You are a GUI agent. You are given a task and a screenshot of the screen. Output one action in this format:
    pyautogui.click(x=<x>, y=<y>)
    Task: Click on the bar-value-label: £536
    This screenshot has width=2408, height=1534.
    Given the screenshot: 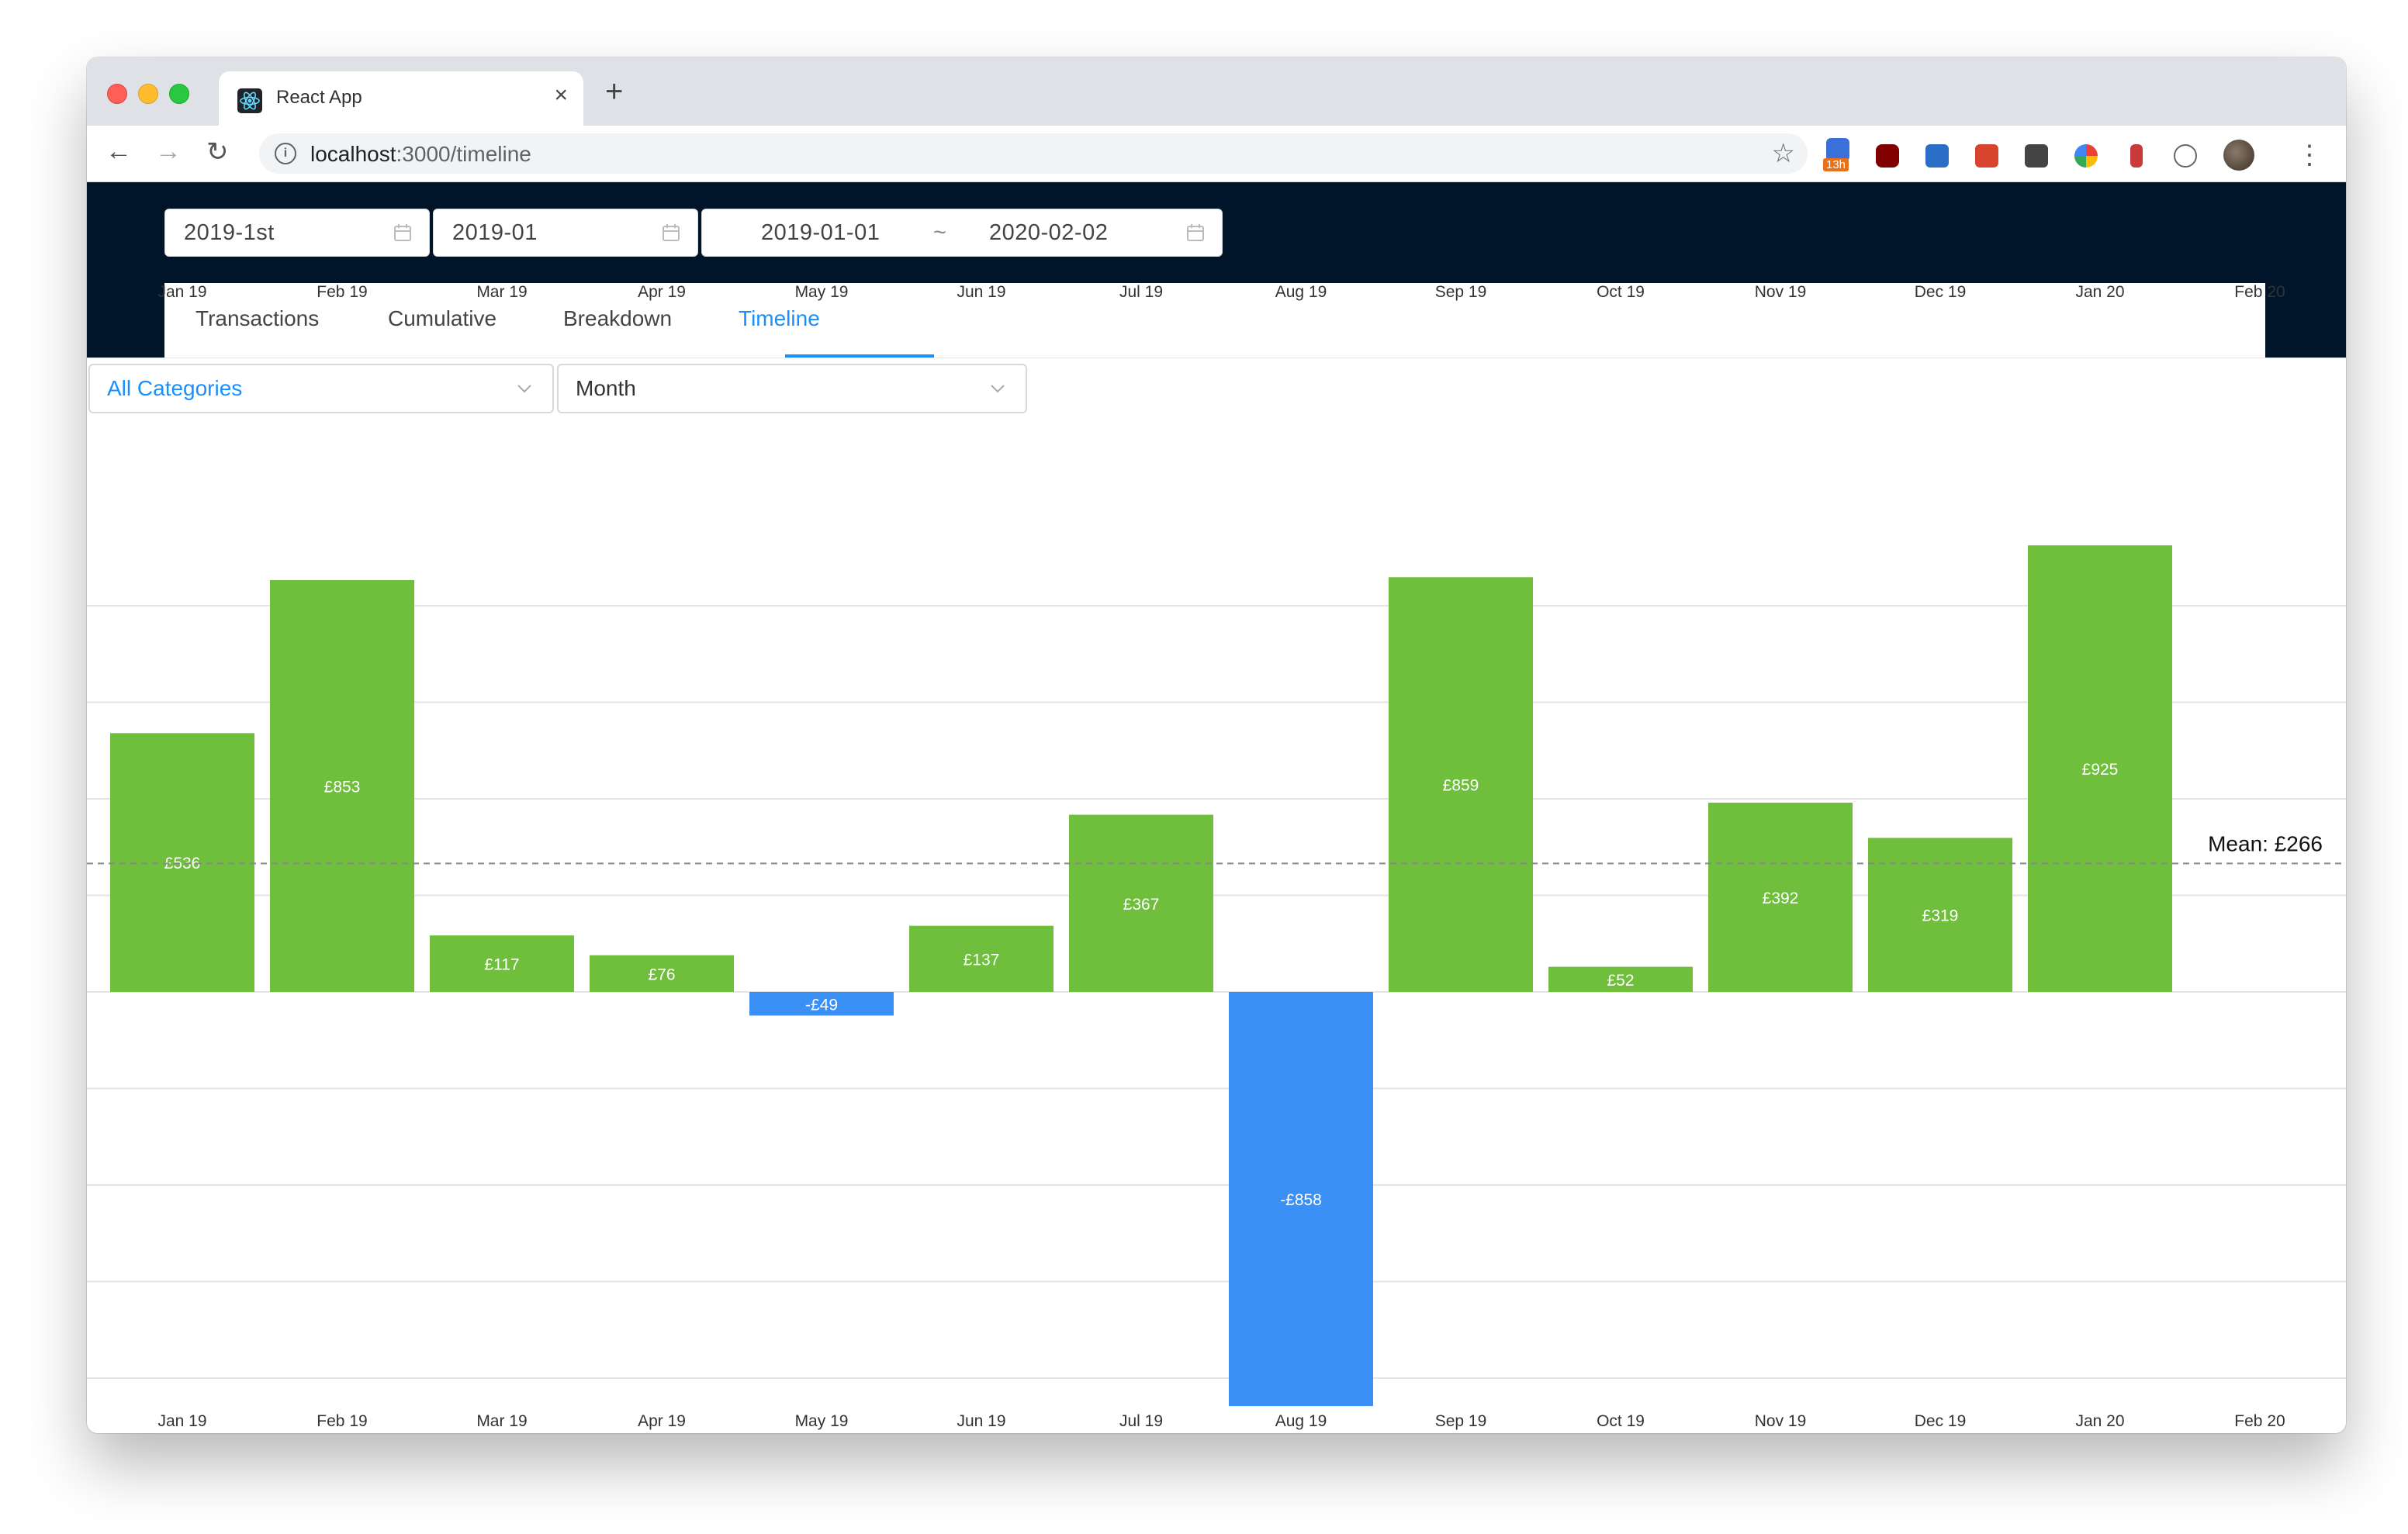 What is the action you would take?
    pyautogui.click(x=182, y=863)
    